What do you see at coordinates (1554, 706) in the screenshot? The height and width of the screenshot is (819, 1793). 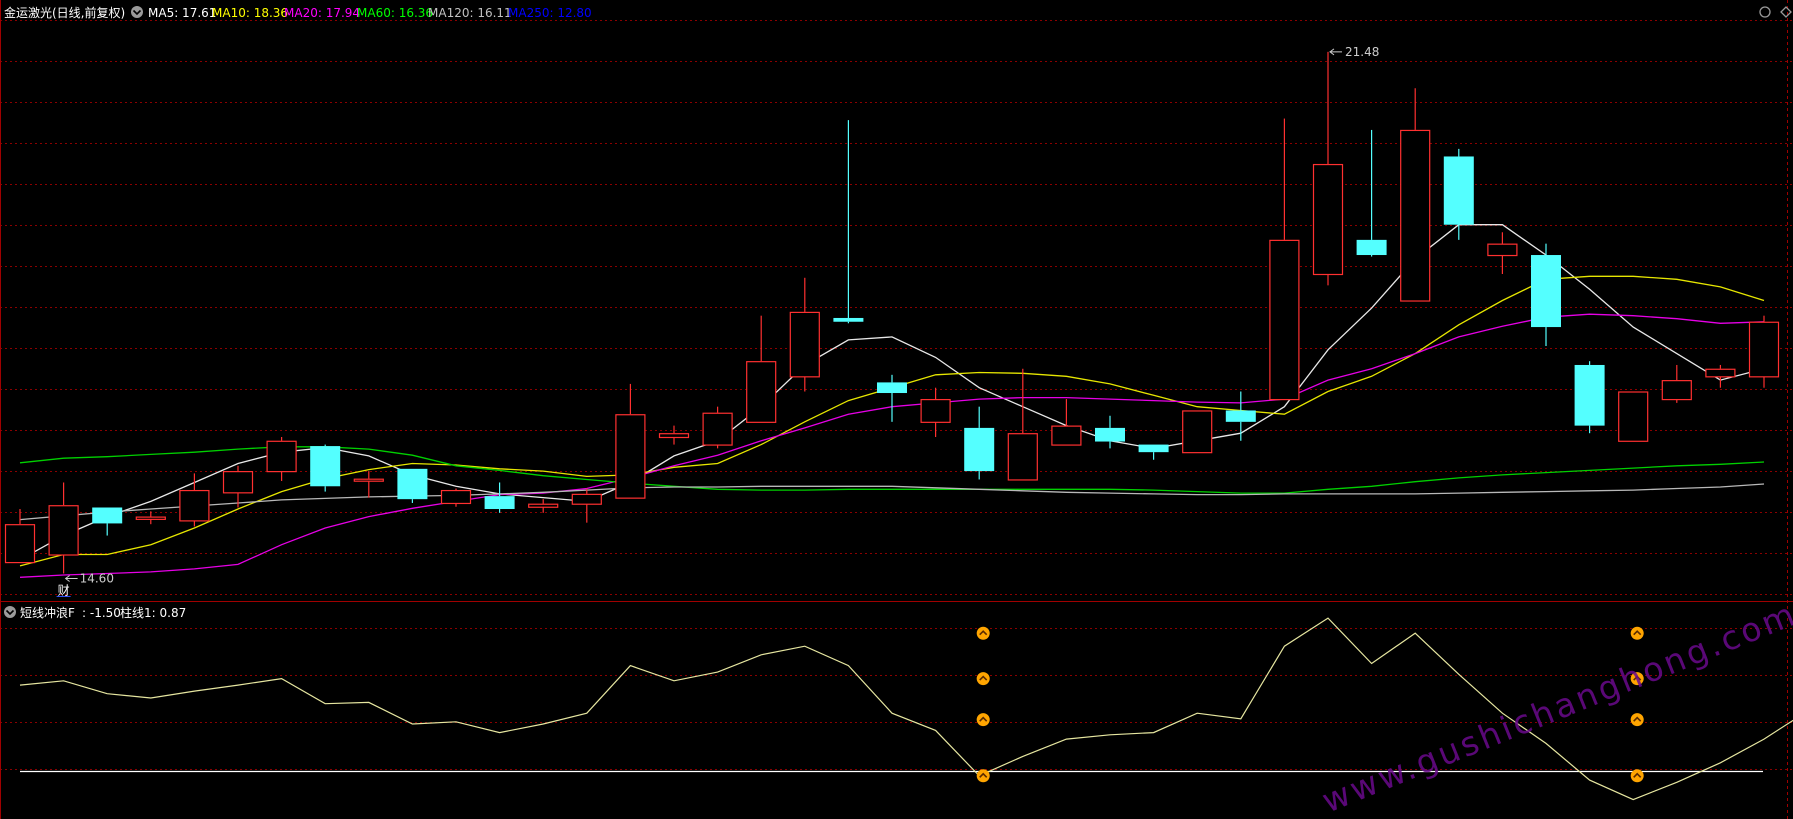 I see `watermark: www.gushichanghong.com` at bounding box center [1554, 706].